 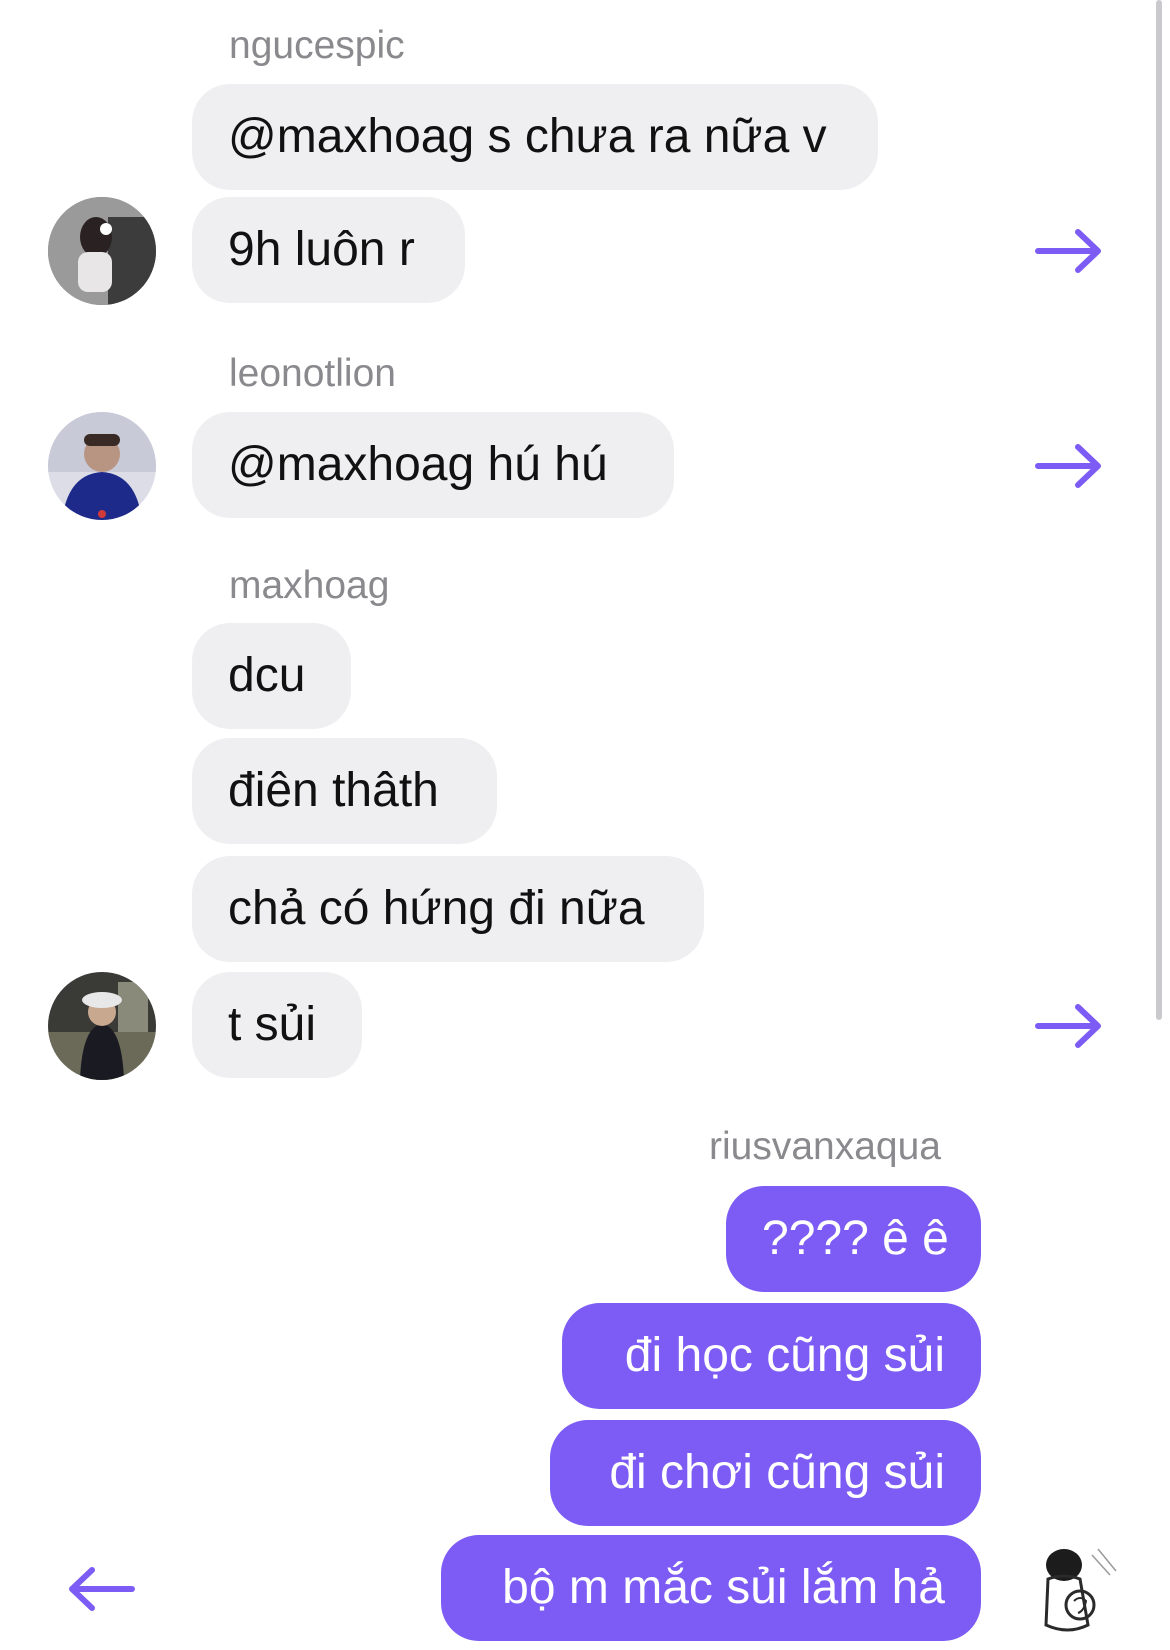 What do you see at coordinates (328, 250) in the screenshot?
I see `message-bubble: 9h luôn r` at bounding box center [328, 250].